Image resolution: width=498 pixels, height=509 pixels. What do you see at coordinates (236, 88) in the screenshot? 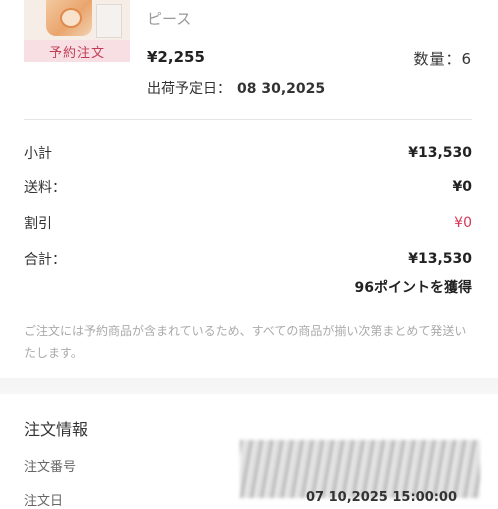
I see `shipping-date-line: 出荷予定日： 08 30,2025` at bounding box center [236, 88].